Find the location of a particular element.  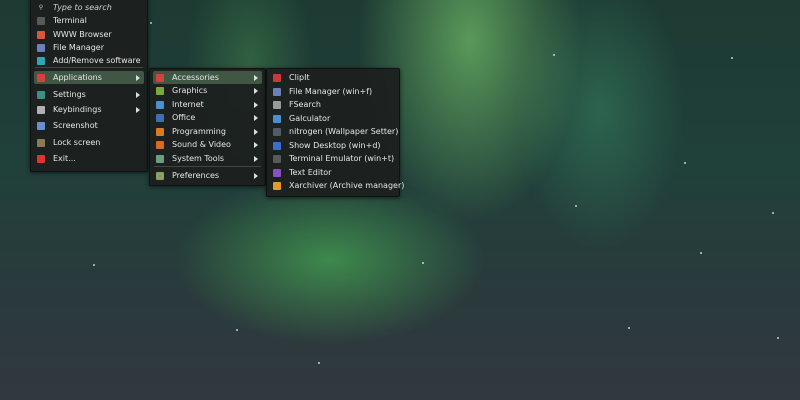

accessories-menu-item-label: Show Desktop (win+d) is located at coordinates (335, 145).